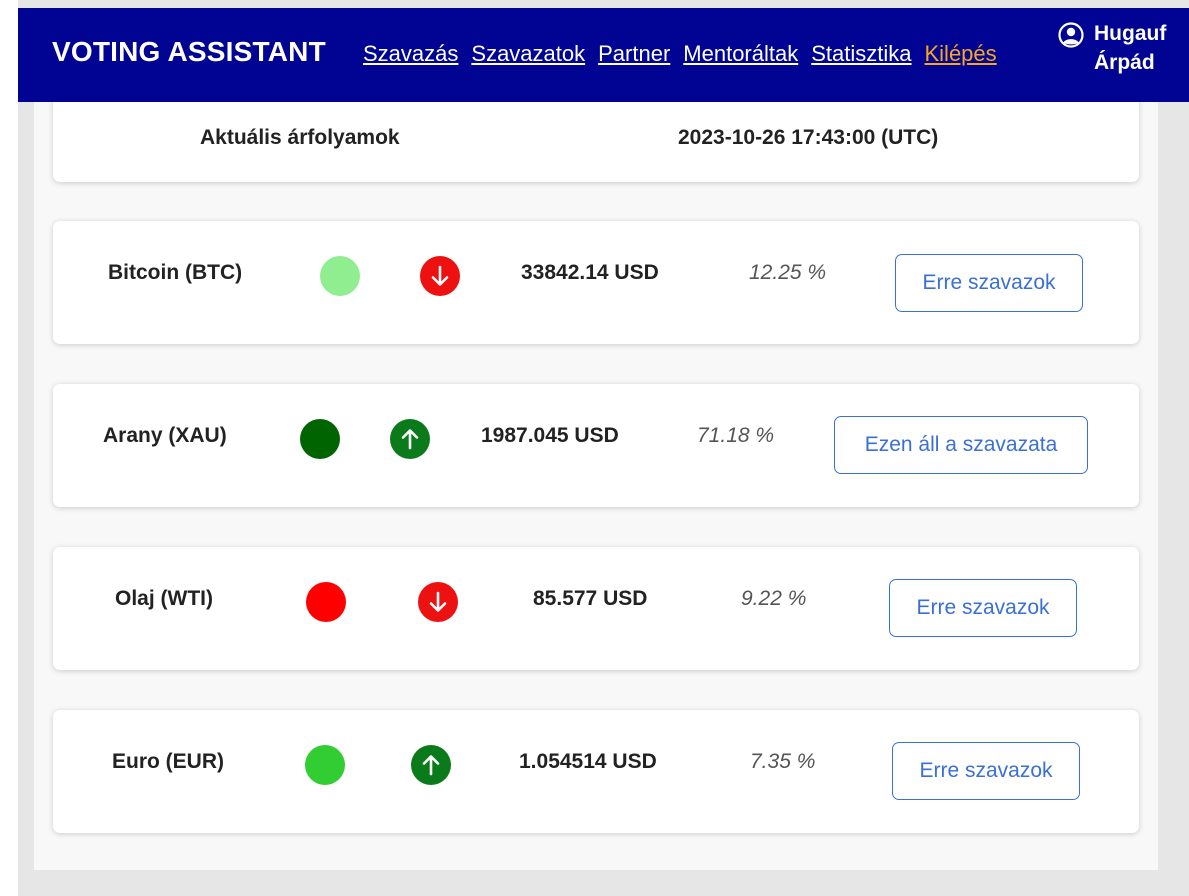  Describe the element at coordinates (736, 435) in the screenshot. I see `asset-percent: 71.18 %` at that location.